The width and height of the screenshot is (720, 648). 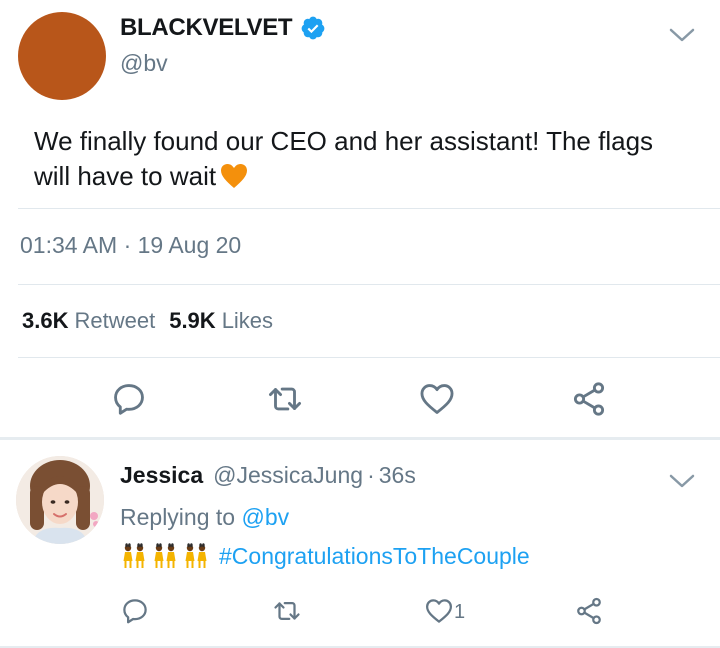 I want to click on reply-author-row: Jessica @JessicaJung · 36s, so click(x=268, y=475).